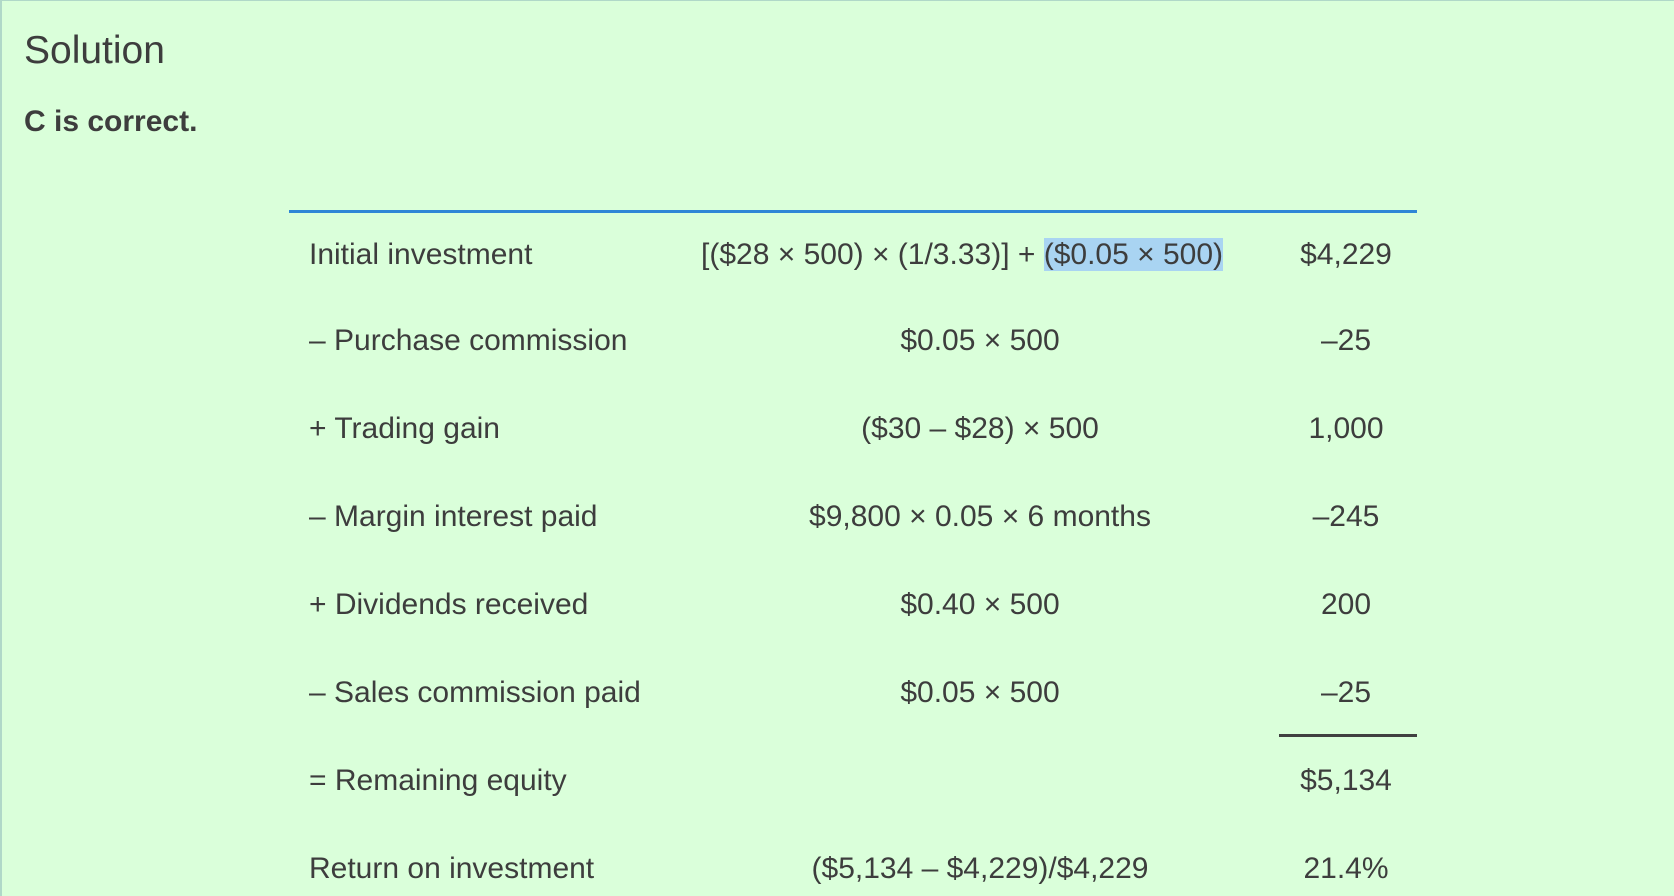 The height and width of the screenshot is (896, 1674). What do you see at coordinates (404, 428) in the screenshot?
I see `row-label: + Trading gain` at bounding box center [404, 428].